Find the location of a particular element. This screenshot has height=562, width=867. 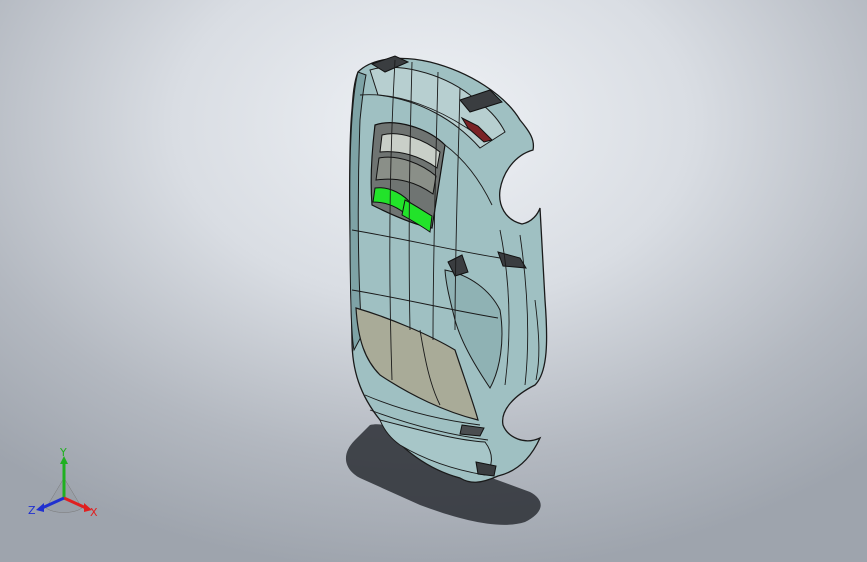

view-orientation-triad: Y X Z is located at coordinates (64, 488).